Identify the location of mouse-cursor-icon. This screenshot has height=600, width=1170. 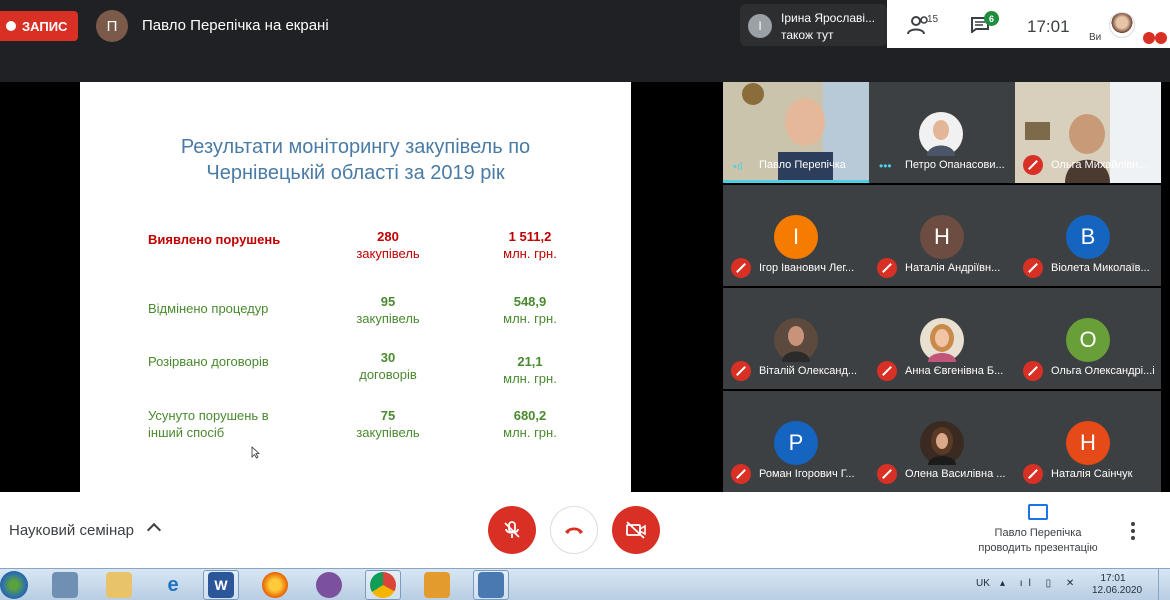
(255, 452).